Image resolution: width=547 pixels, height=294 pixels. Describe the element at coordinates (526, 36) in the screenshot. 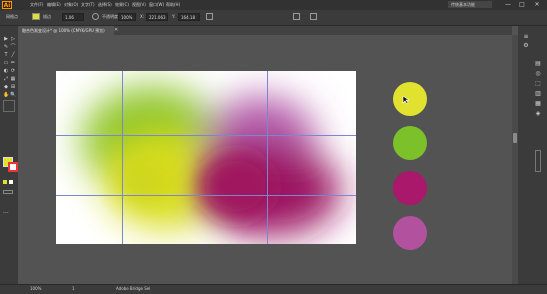

I see `properties-icon: ≡` at that location.